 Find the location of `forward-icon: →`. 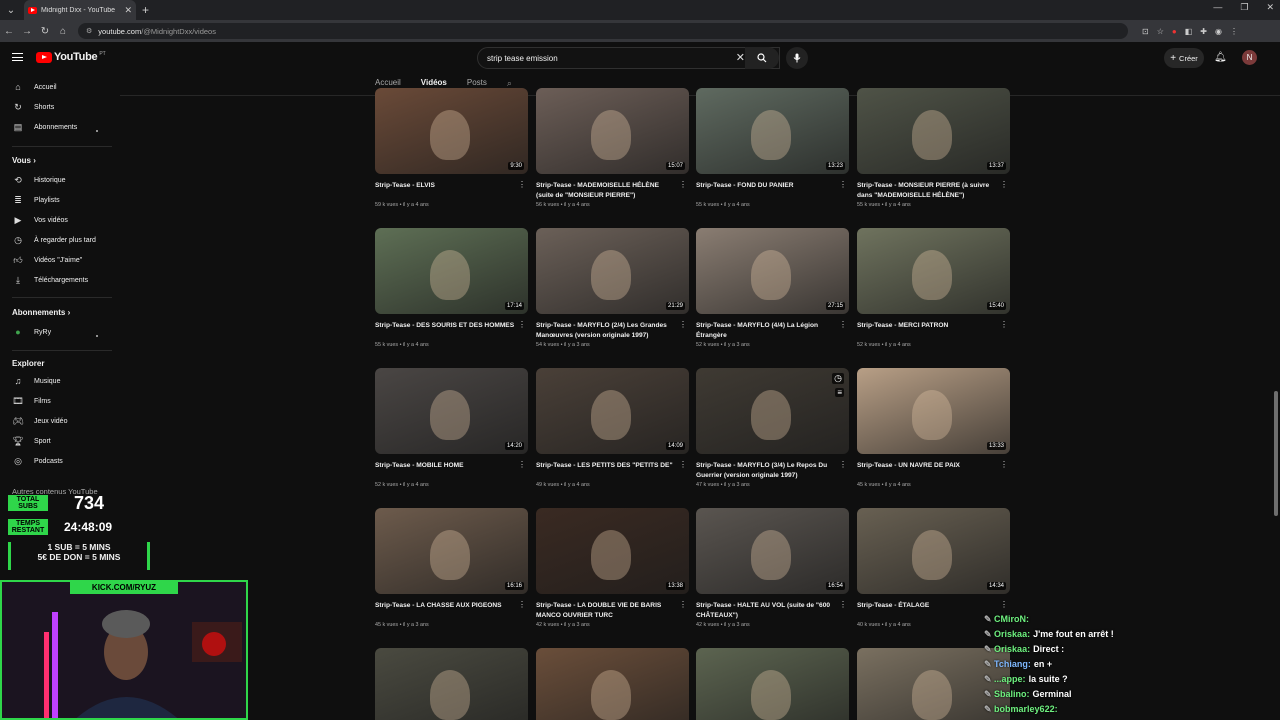

forward-icon: → is located at coordinates (27, 31).